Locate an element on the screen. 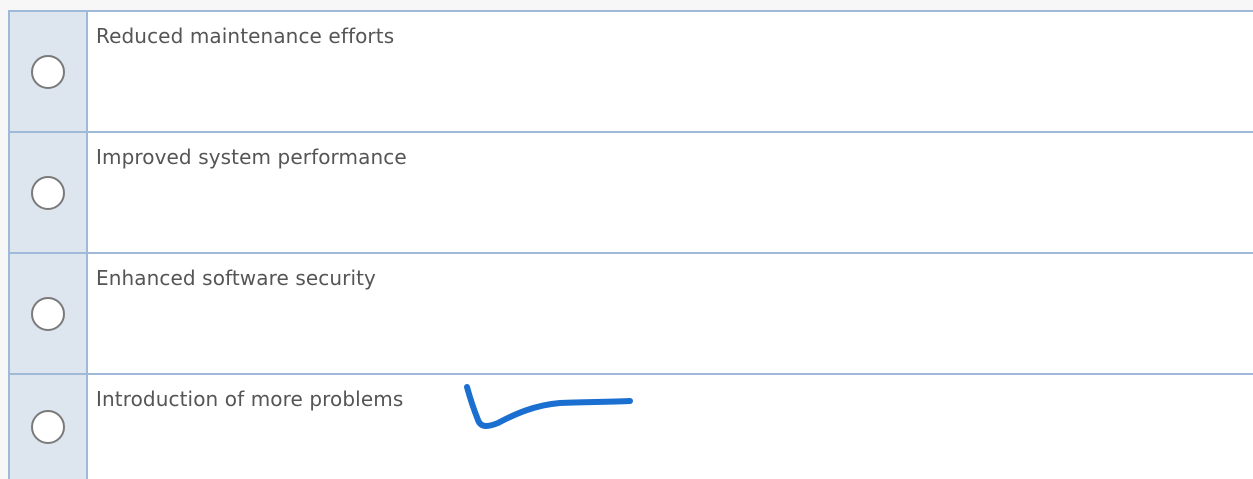  option-label: Reduced maintenance efforts is located at coordinates (245, 36).